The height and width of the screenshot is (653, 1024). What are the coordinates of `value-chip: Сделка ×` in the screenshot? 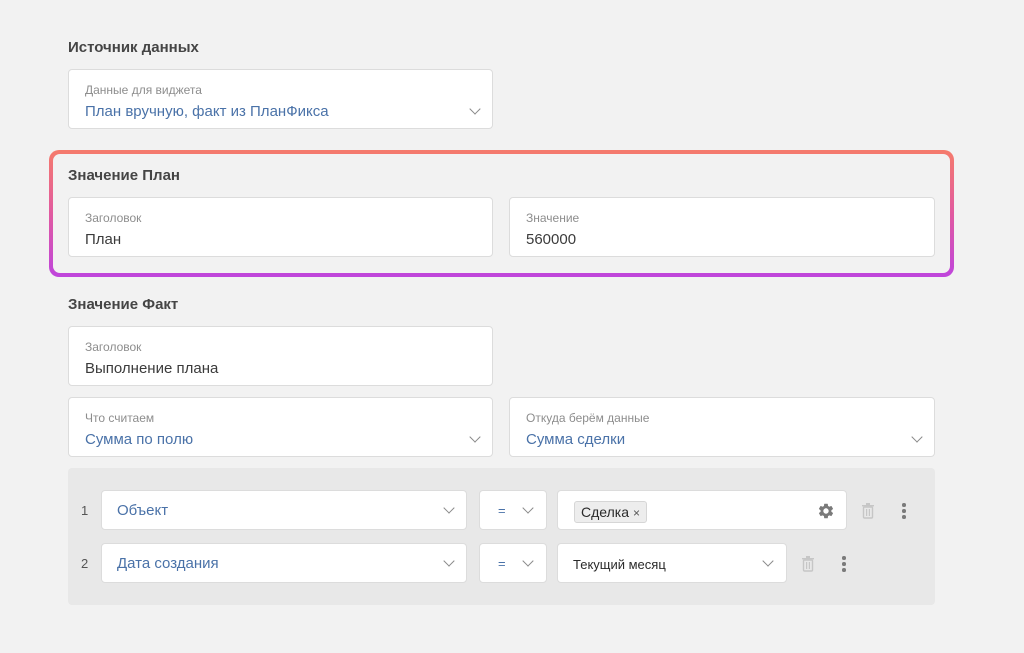 It's located at (611, 512).